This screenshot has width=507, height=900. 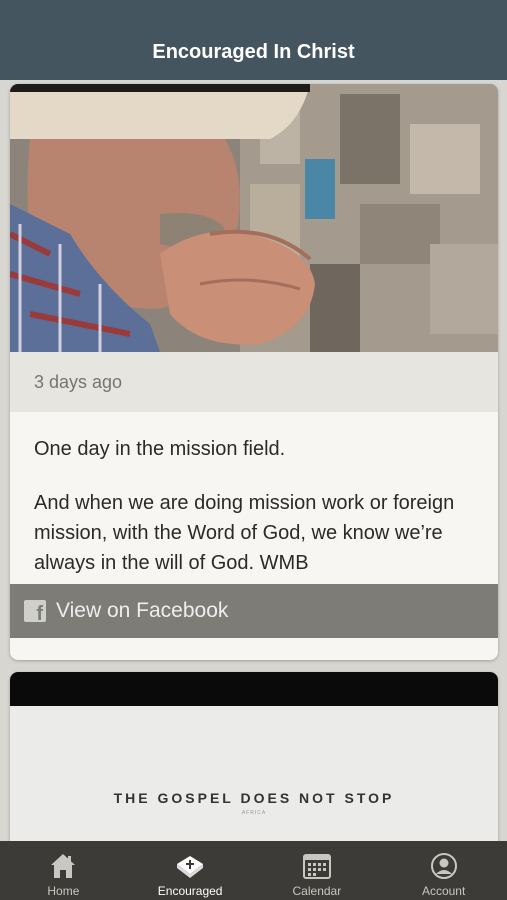 What do you see at coordinates (254, 773) in the screenshot?
I see `post-image: THE GOSPEL DOES NOT STOP AFRICA` at bounding box center [254, 773].